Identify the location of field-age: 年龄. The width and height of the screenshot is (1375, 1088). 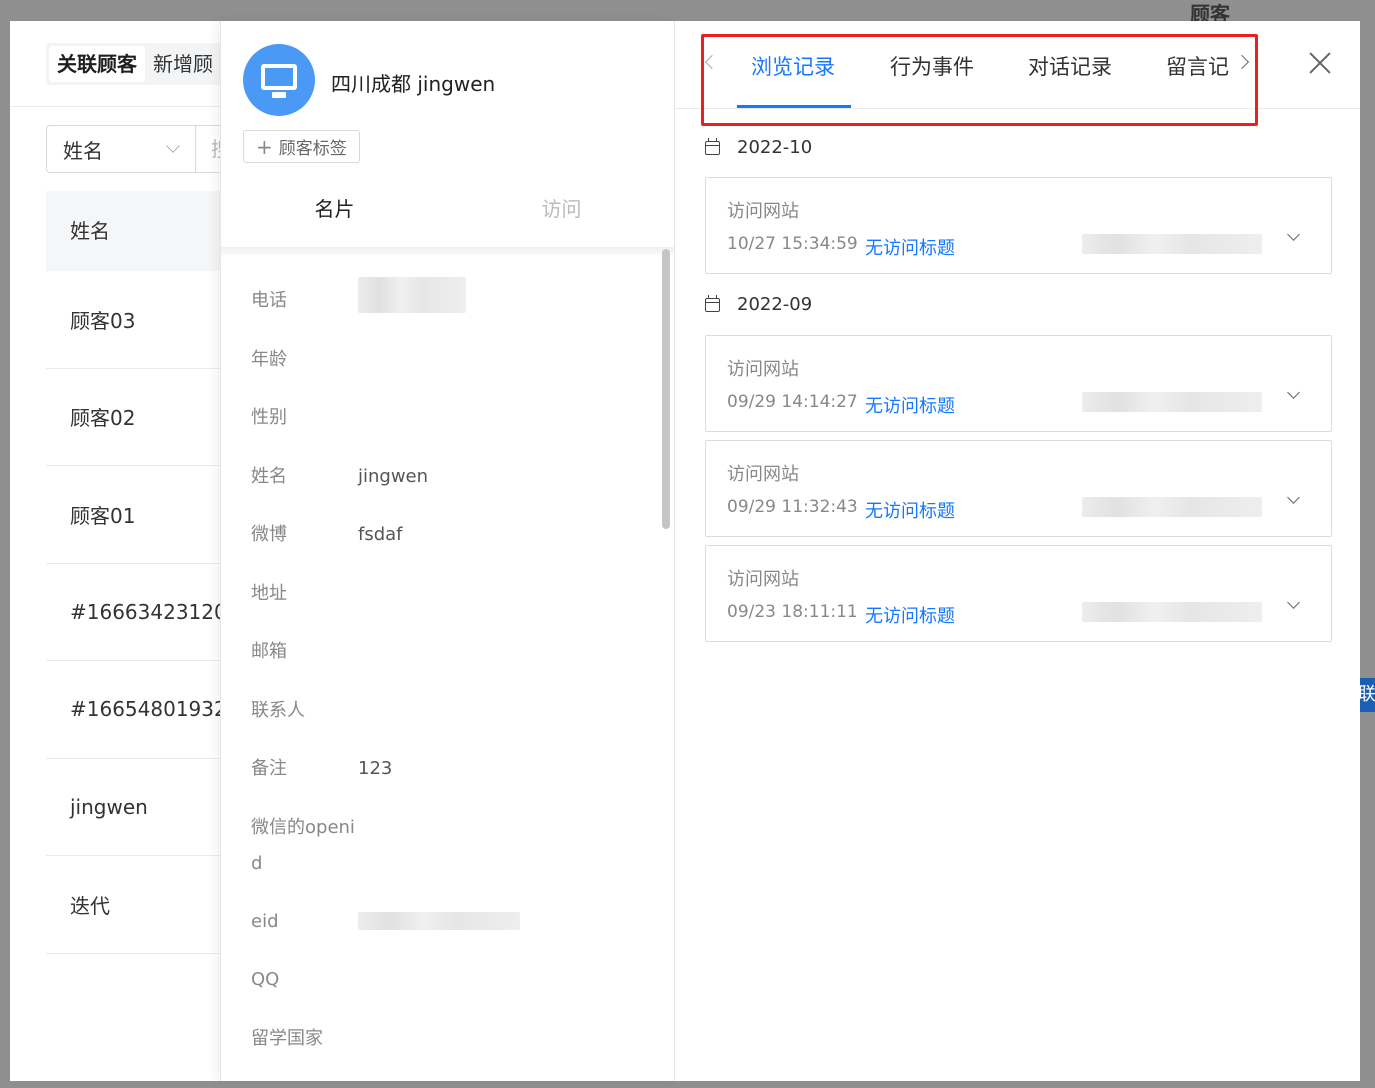
(451, 359).